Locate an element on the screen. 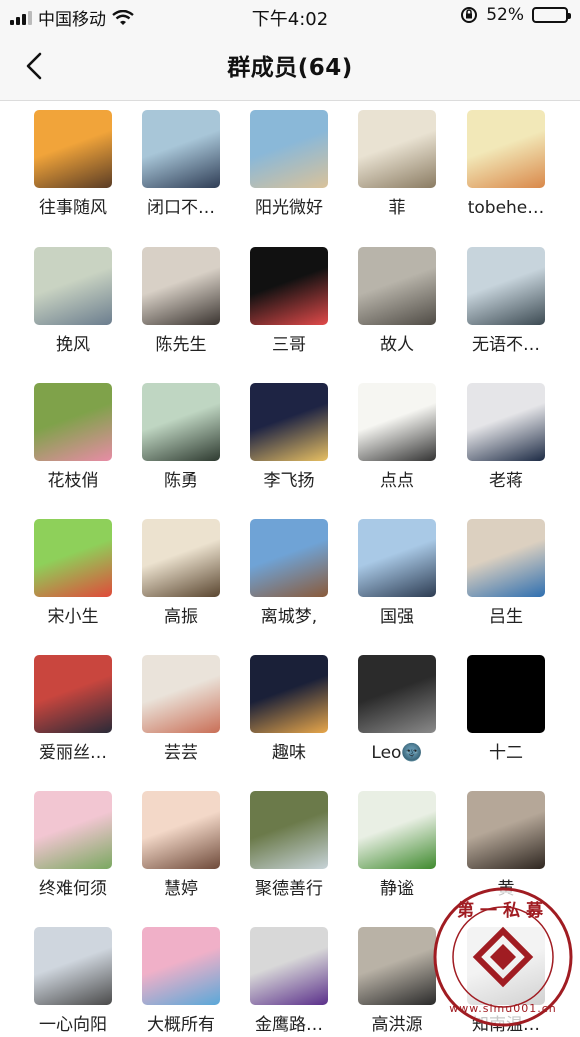 The image size is (580, 1037). member-name: 聚德善行 is located at coordinates (289, 889).